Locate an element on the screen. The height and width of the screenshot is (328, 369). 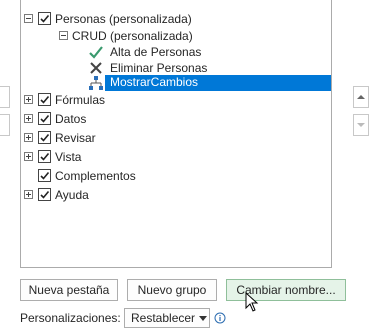
tab-label: Revisar is located at coordinates (75, 138).